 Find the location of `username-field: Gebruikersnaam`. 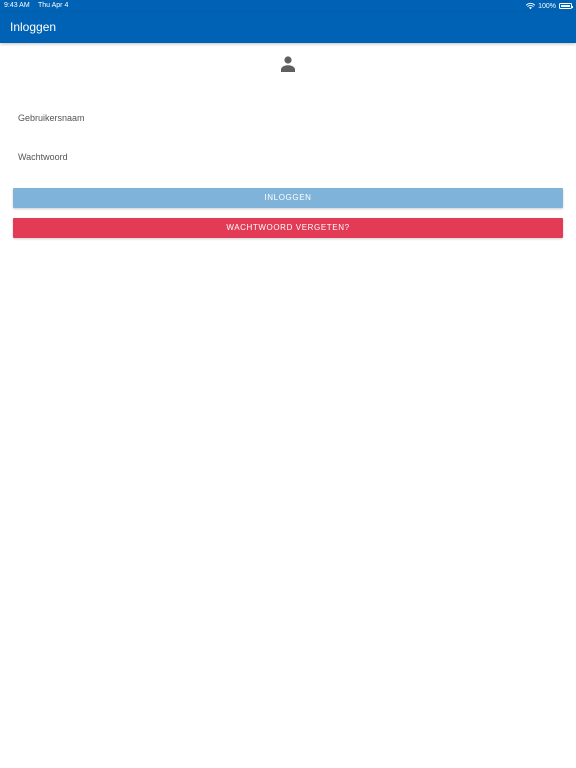

username-field: Gebruikersnaam is located at coordinates (290, 120).